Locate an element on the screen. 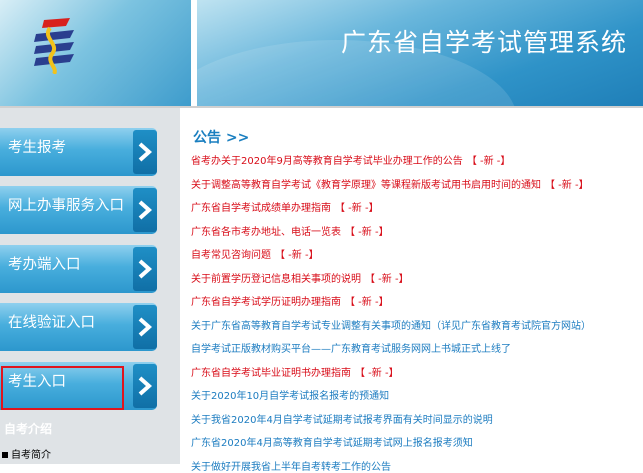 This screenshot has width=643, height=473. notice-text: 关于我省2020年4月自学考试延期考试报考界面有关时间显示的说明 is located at coordinates (342, 420).